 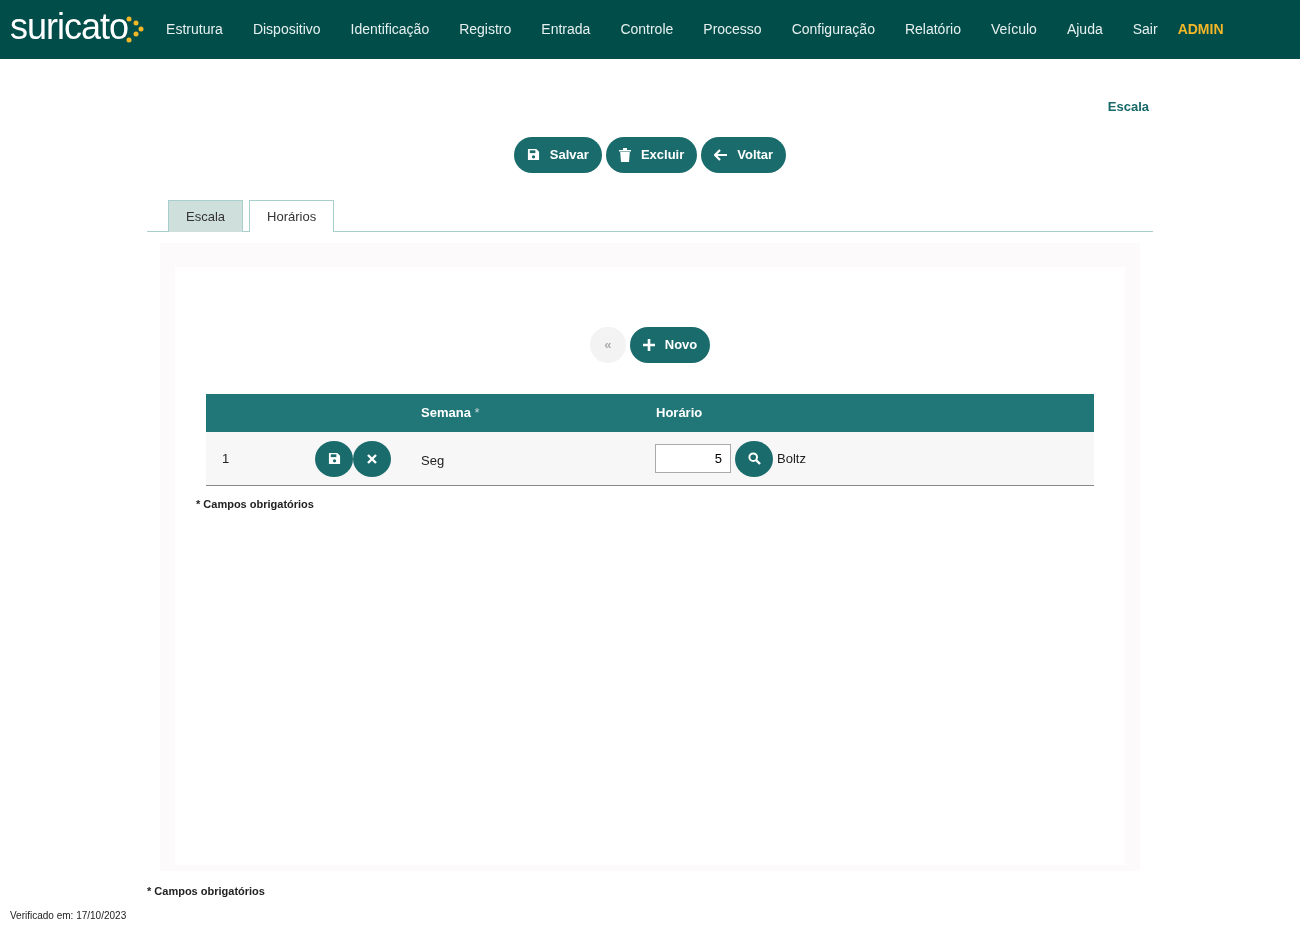 I want to click on column-header: Horário, so click(x=679, y=413).